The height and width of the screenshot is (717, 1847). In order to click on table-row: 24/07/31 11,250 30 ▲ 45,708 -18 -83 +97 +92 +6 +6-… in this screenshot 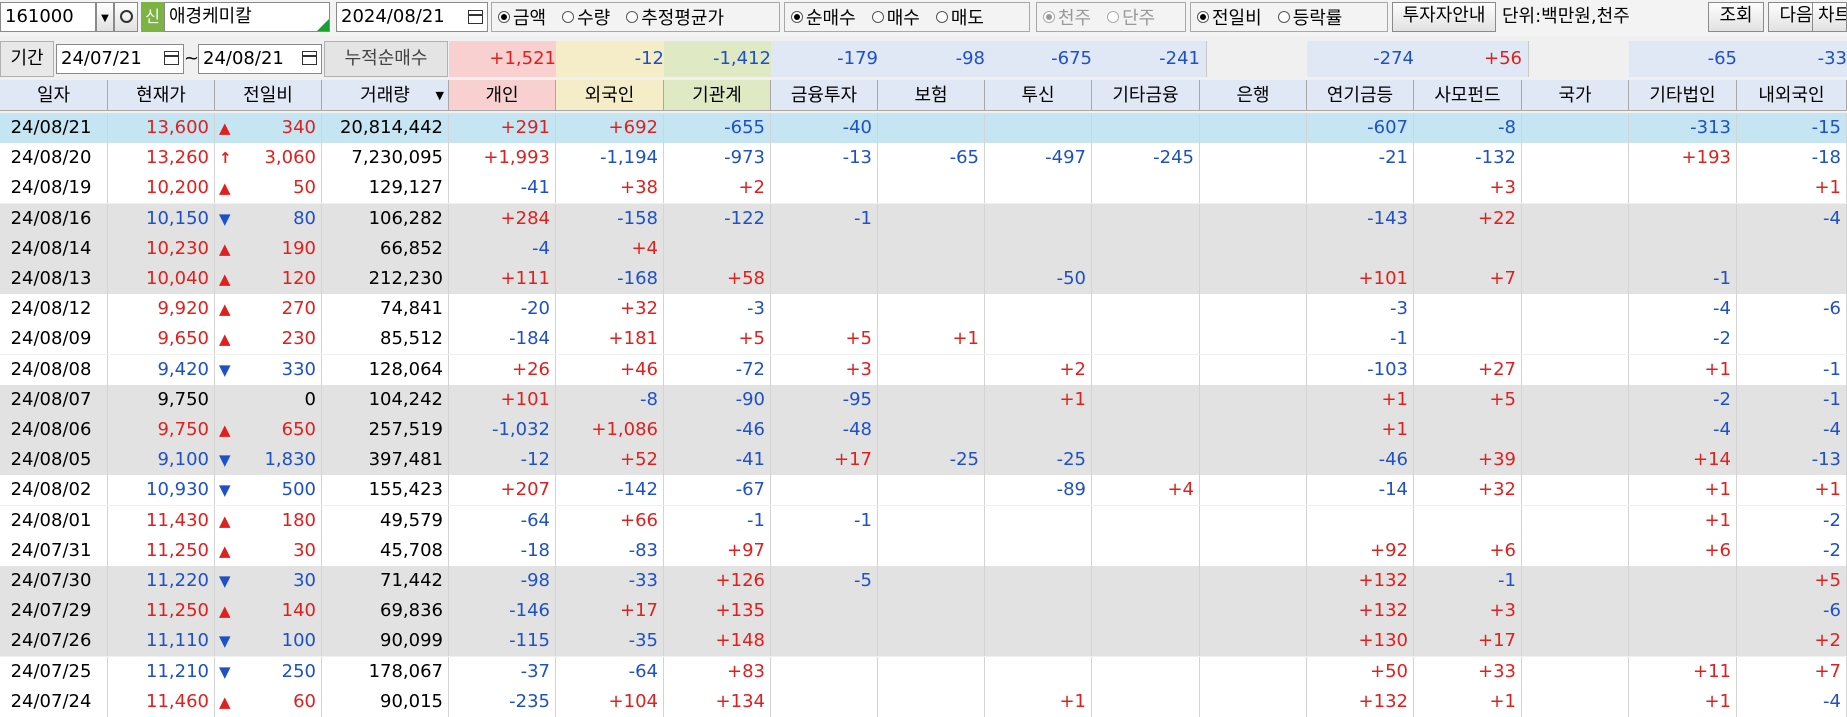, I will do `click(923, 550)`.